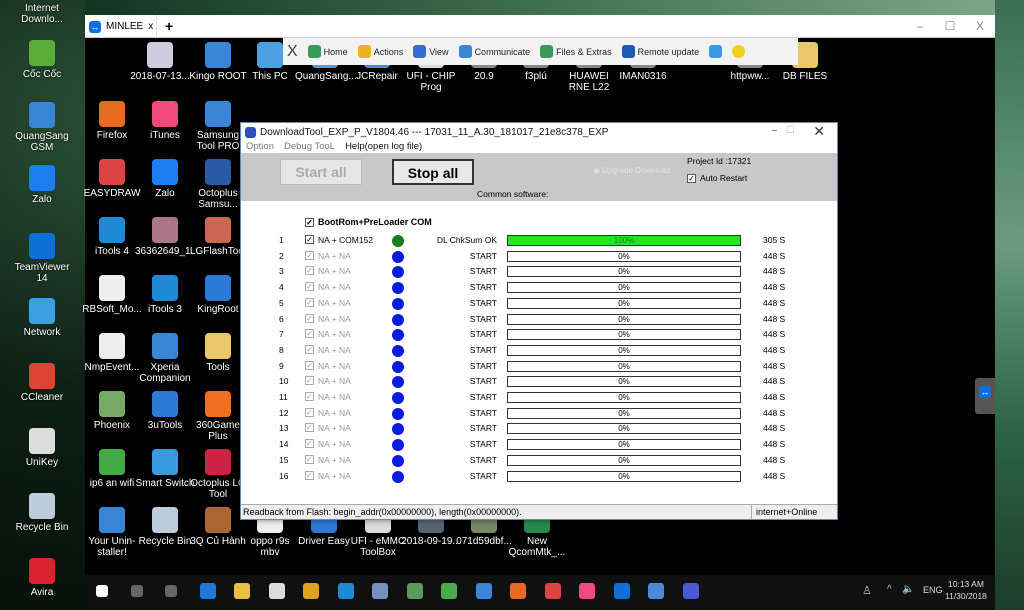 The width and height of the screenshot is (1024, 610). I want to click on itunes-icon, so click(587, 591).